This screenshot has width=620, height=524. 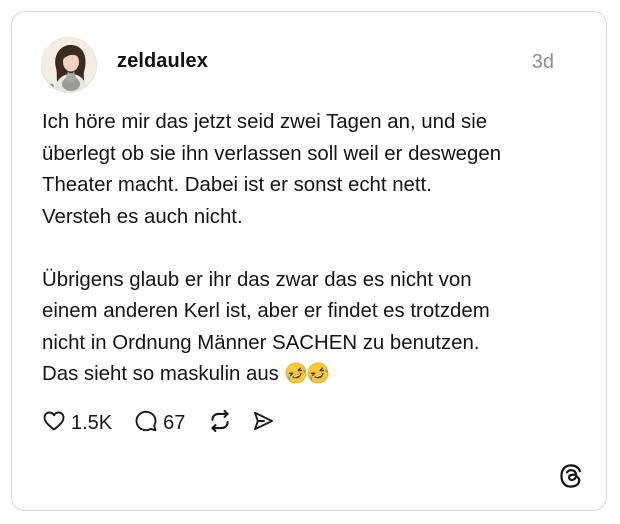 What do you see at coordinates (54, 423) in the screenshot?
I see `heart-icon` at bounding box center [54, 423].